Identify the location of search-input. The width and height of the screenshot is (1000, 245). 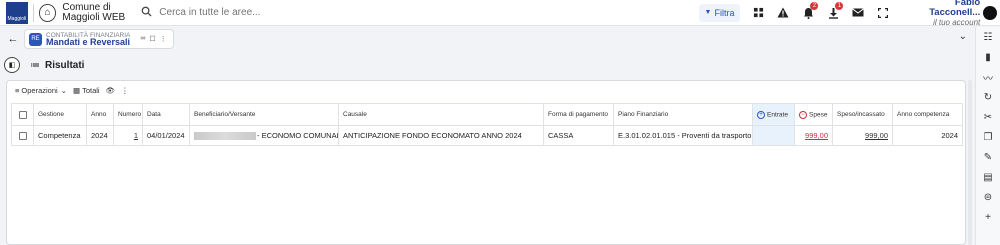
(419, 12).